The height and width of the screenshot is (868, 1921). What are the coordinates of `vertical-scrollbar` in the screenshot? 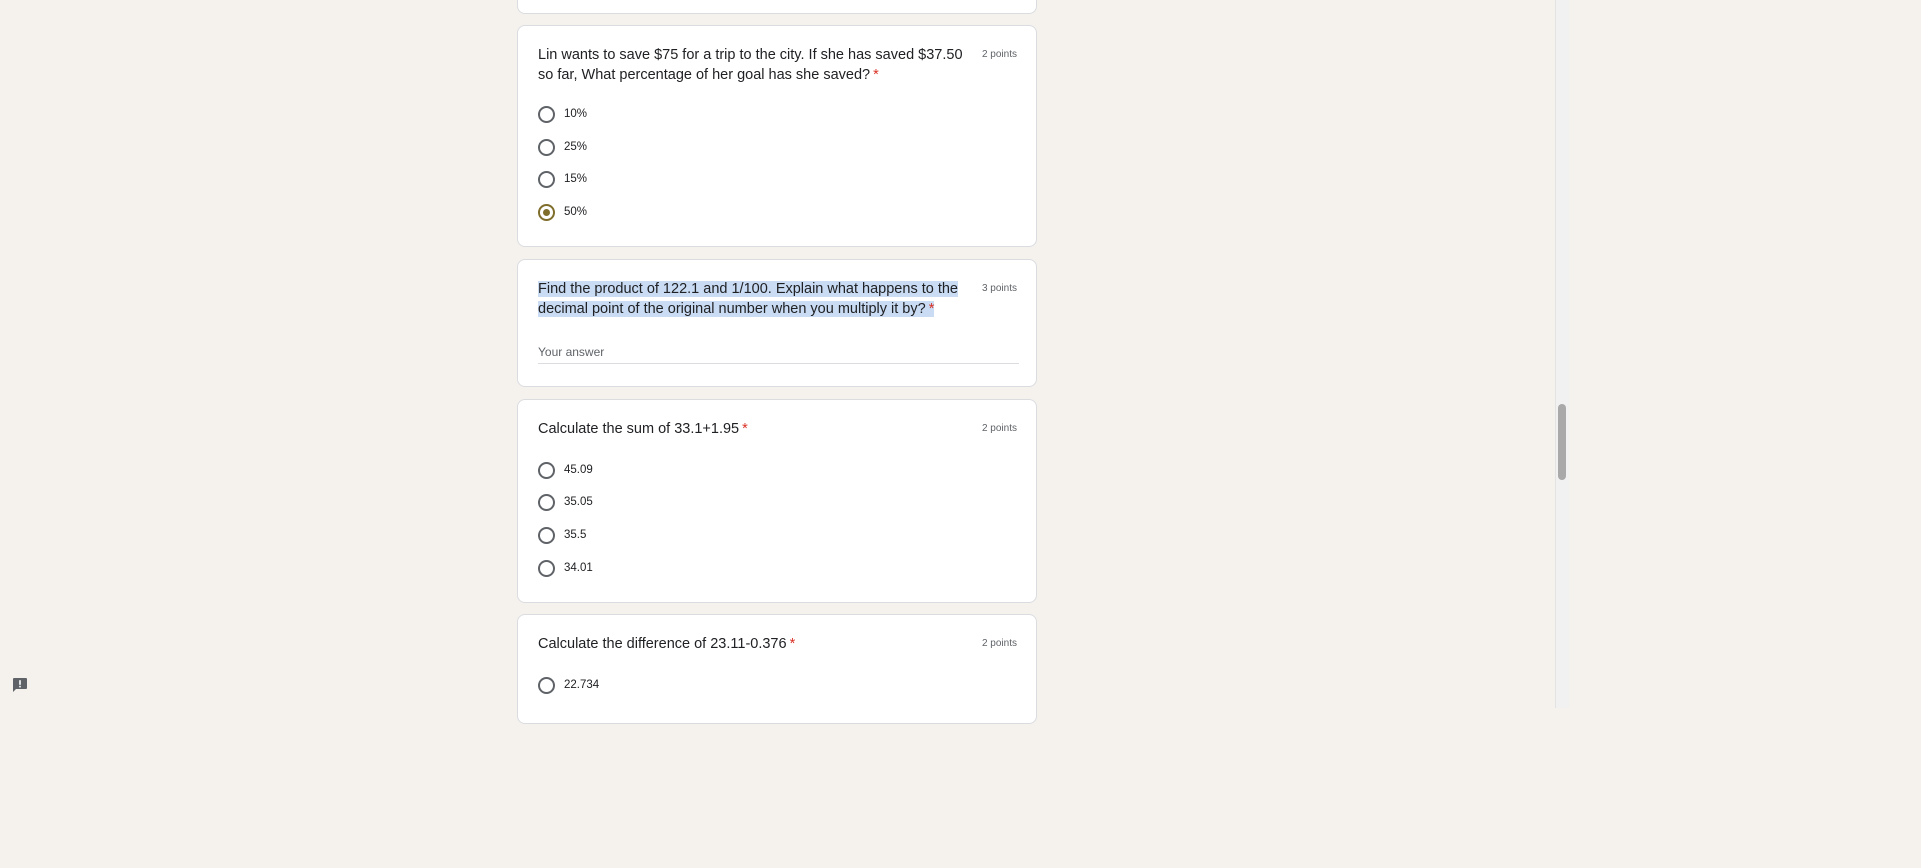 It's located at (1562, 354).